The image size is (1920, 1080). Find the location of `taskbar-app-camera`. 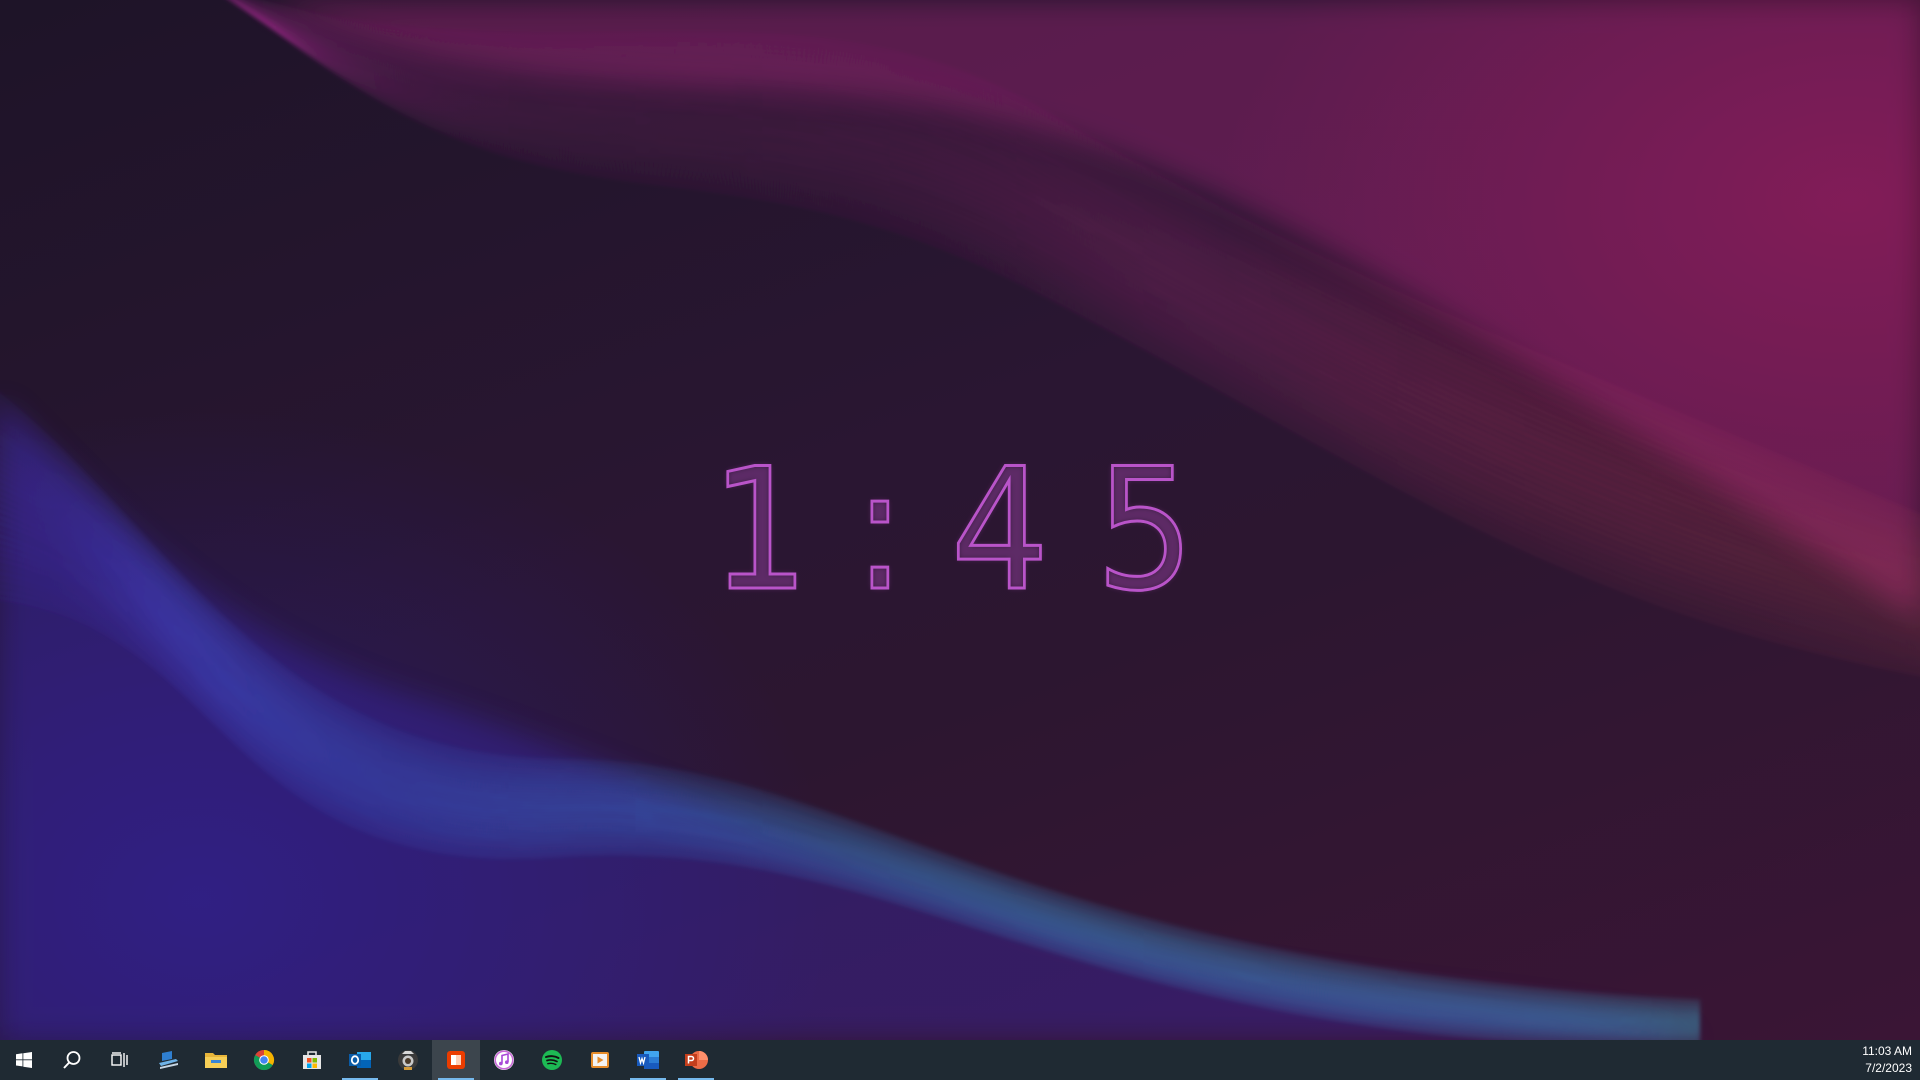

taskbar-app-camera is located at coordinates (408, 1060).